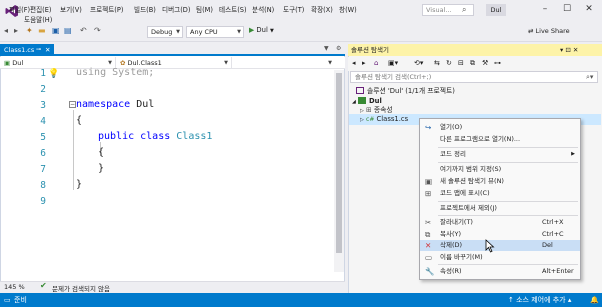  Describe the element at coordinates (19, 9) in the screenshot. I see `menu-item-file: 파일(F)` at that location.